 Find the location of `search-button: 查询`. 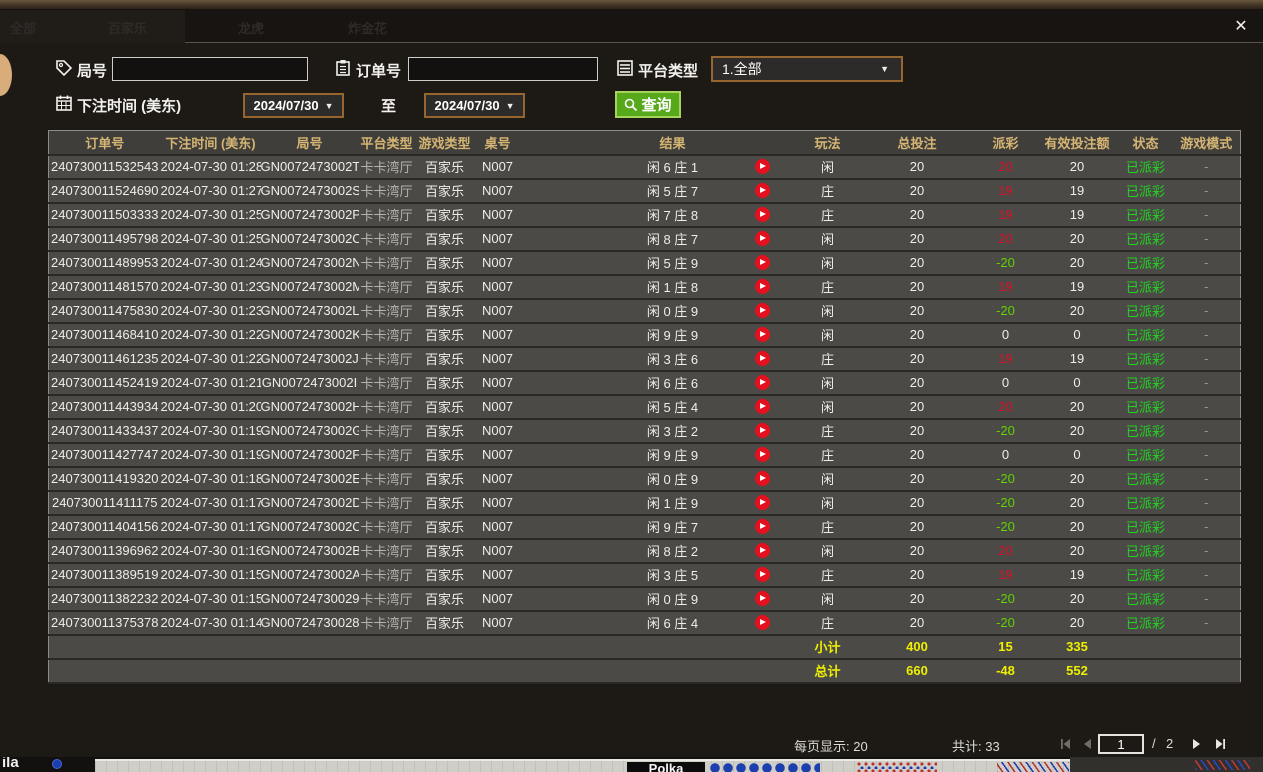

search-button: 查询 is located at coordinates (648, 104).